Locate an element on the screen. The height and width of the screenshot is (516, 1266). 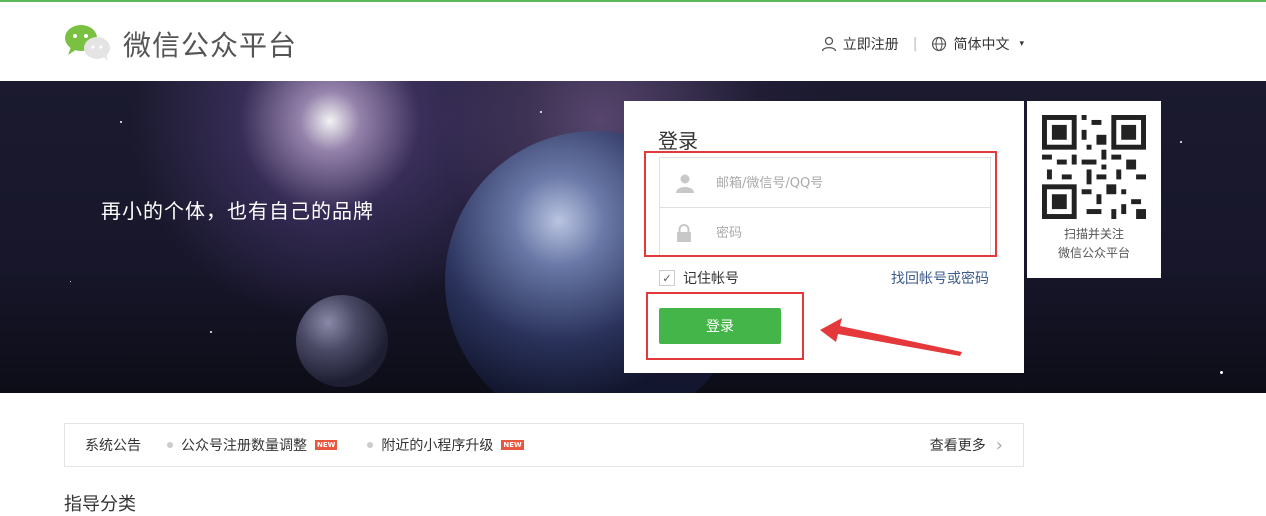
forgot-password-link: 找回帐号或密码 is located at coordinates (940, 278).